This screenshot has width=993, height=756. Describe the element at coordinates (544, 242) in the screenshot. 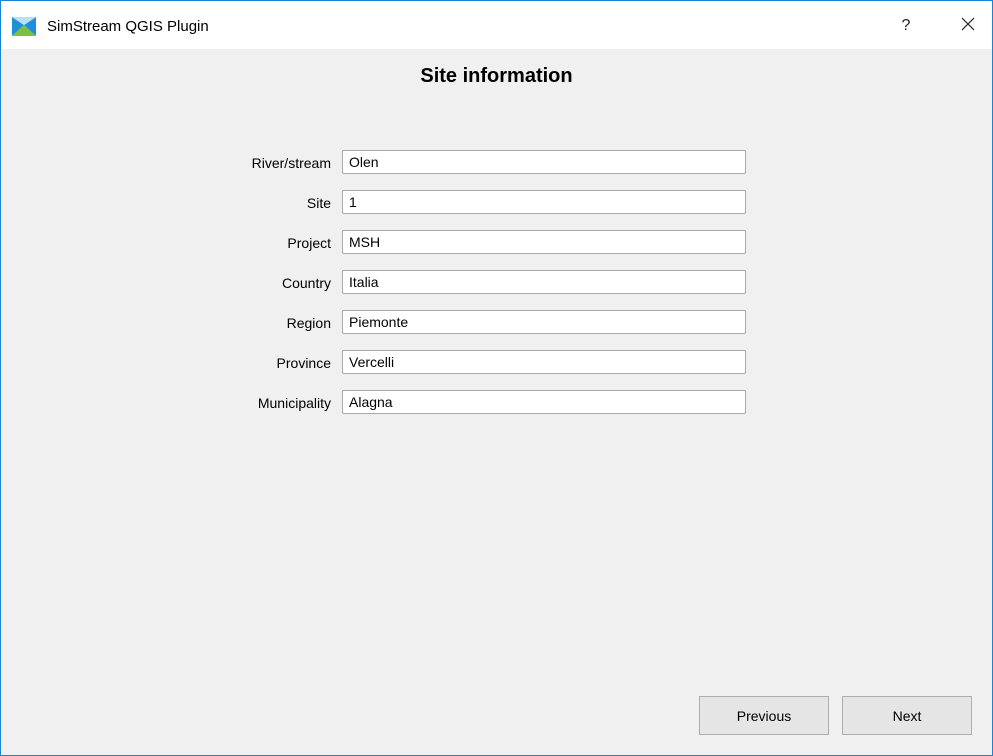

I see `project-input` at that location.